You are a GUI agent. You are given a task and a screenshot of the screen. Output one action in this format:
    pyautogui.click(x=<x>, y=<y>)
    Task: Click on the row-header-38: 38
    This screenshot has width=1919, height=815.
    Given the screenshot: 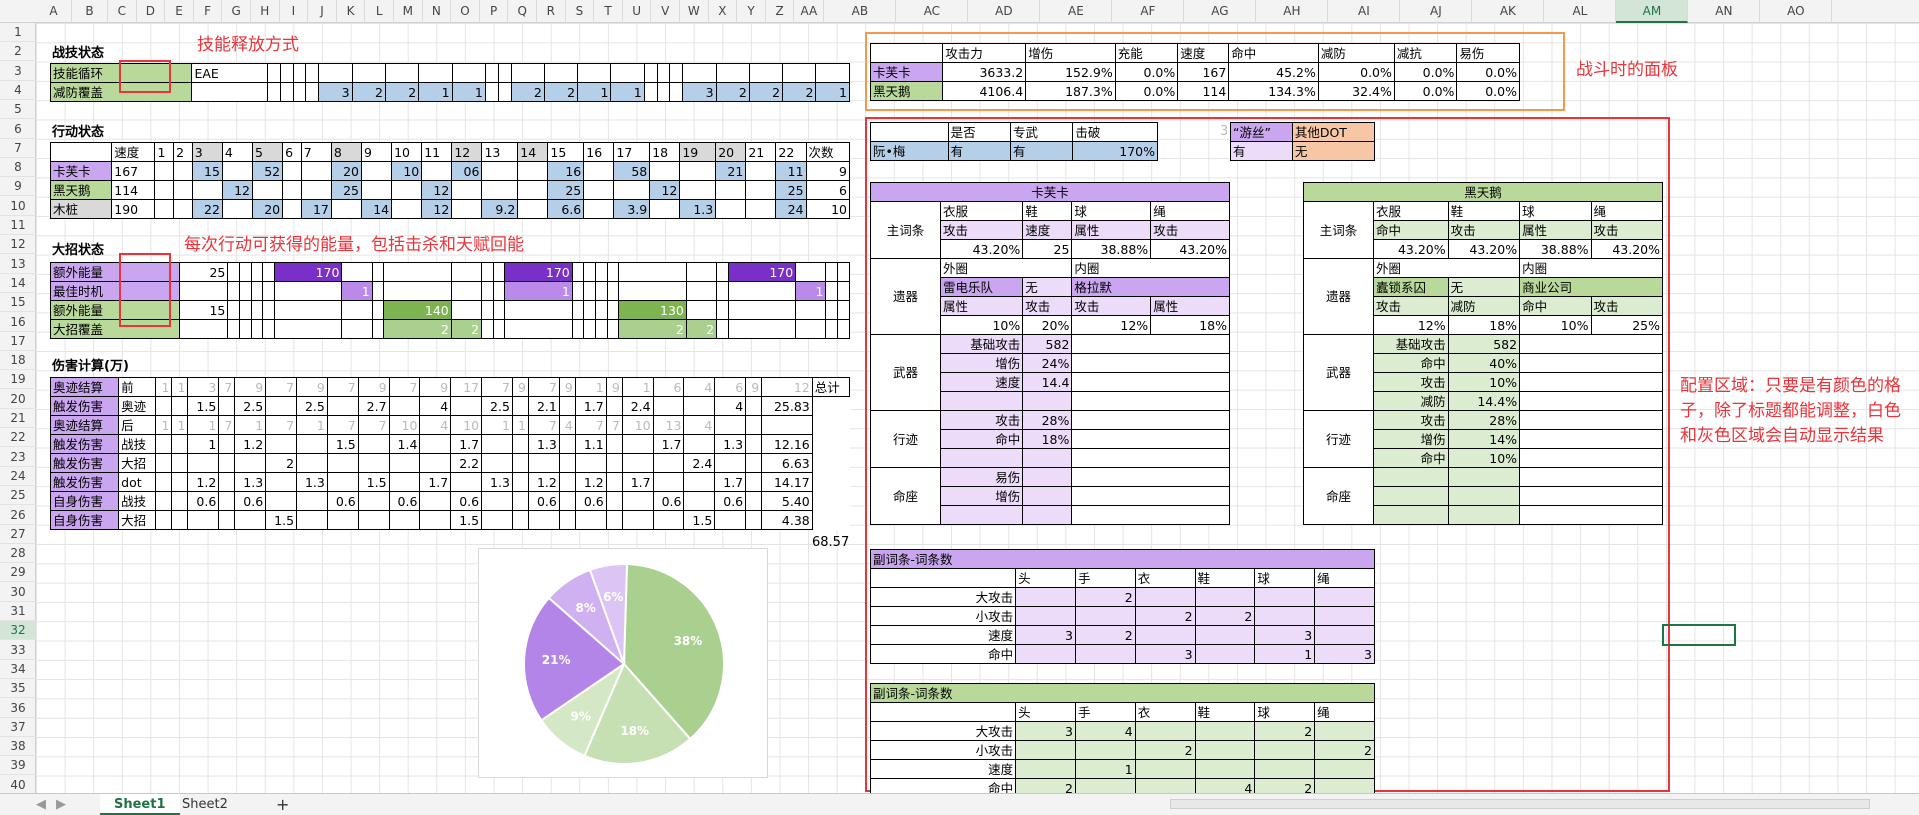 What is the action you would take?
    pyautogui.click(x=18, y=747)
    